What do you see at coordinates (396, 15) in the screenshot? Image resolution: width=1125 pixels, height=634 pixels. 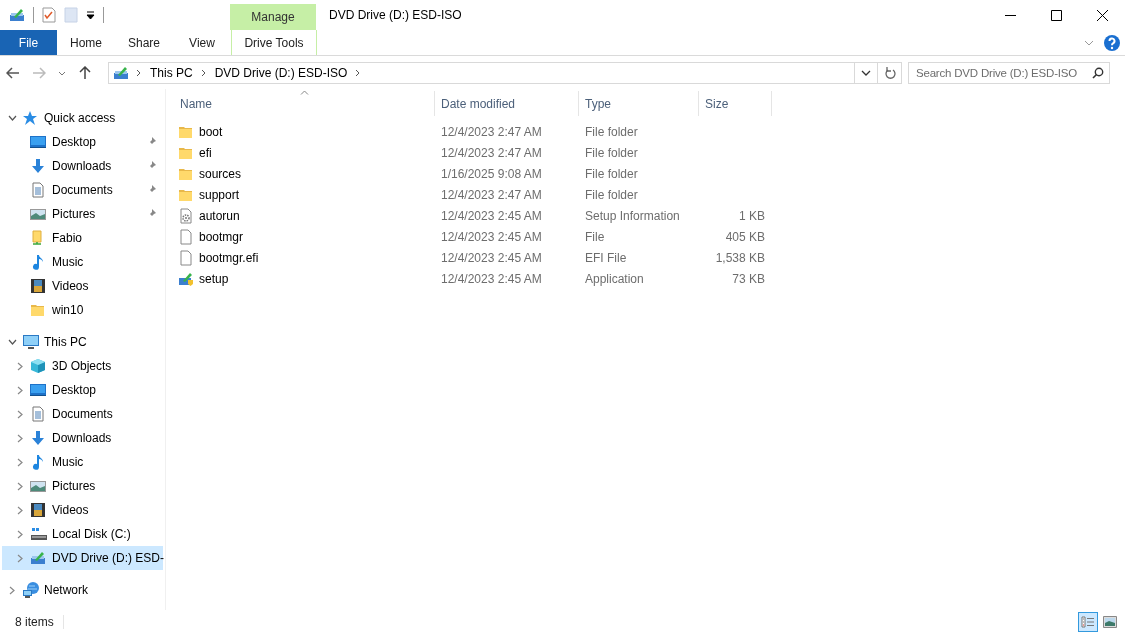 I see `window-title: DVD Drive (D:) ESD-ISO` at bounding box center [396, 15].